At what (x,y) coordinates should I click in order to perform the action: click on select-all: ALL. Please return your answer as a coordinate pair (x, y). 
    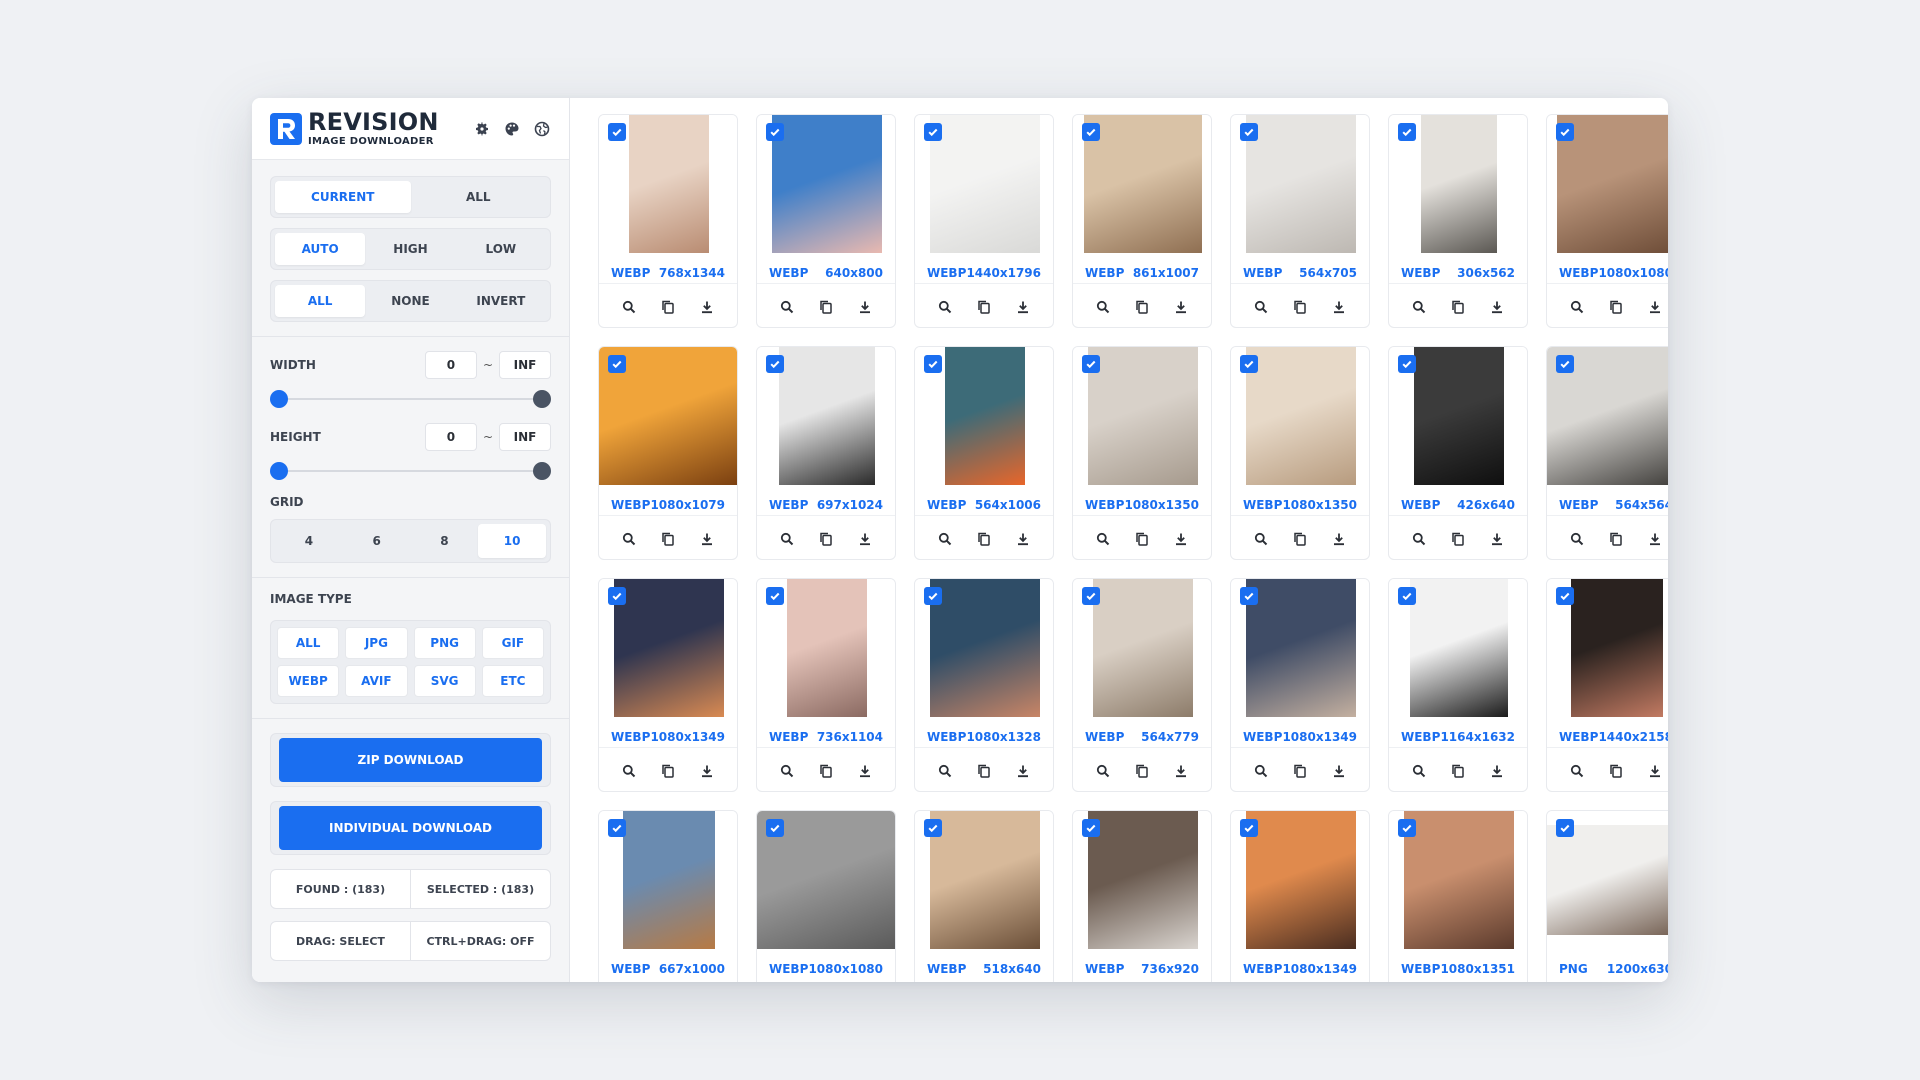
    Looking at the image, I should click on (320, 301).